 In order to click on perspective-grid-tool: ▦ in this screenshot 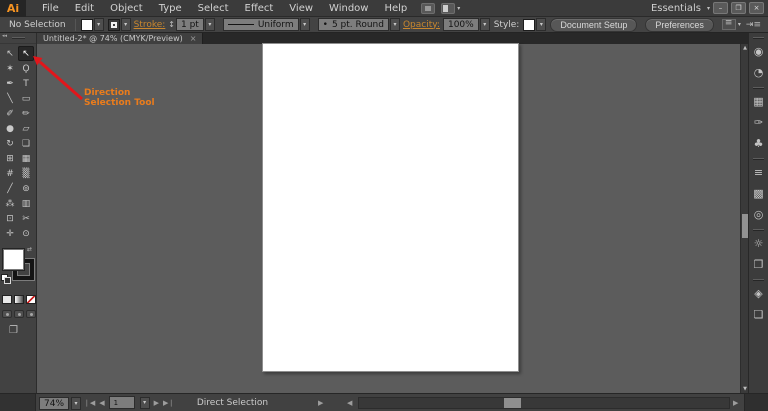, I will do `click(26, 158)`.